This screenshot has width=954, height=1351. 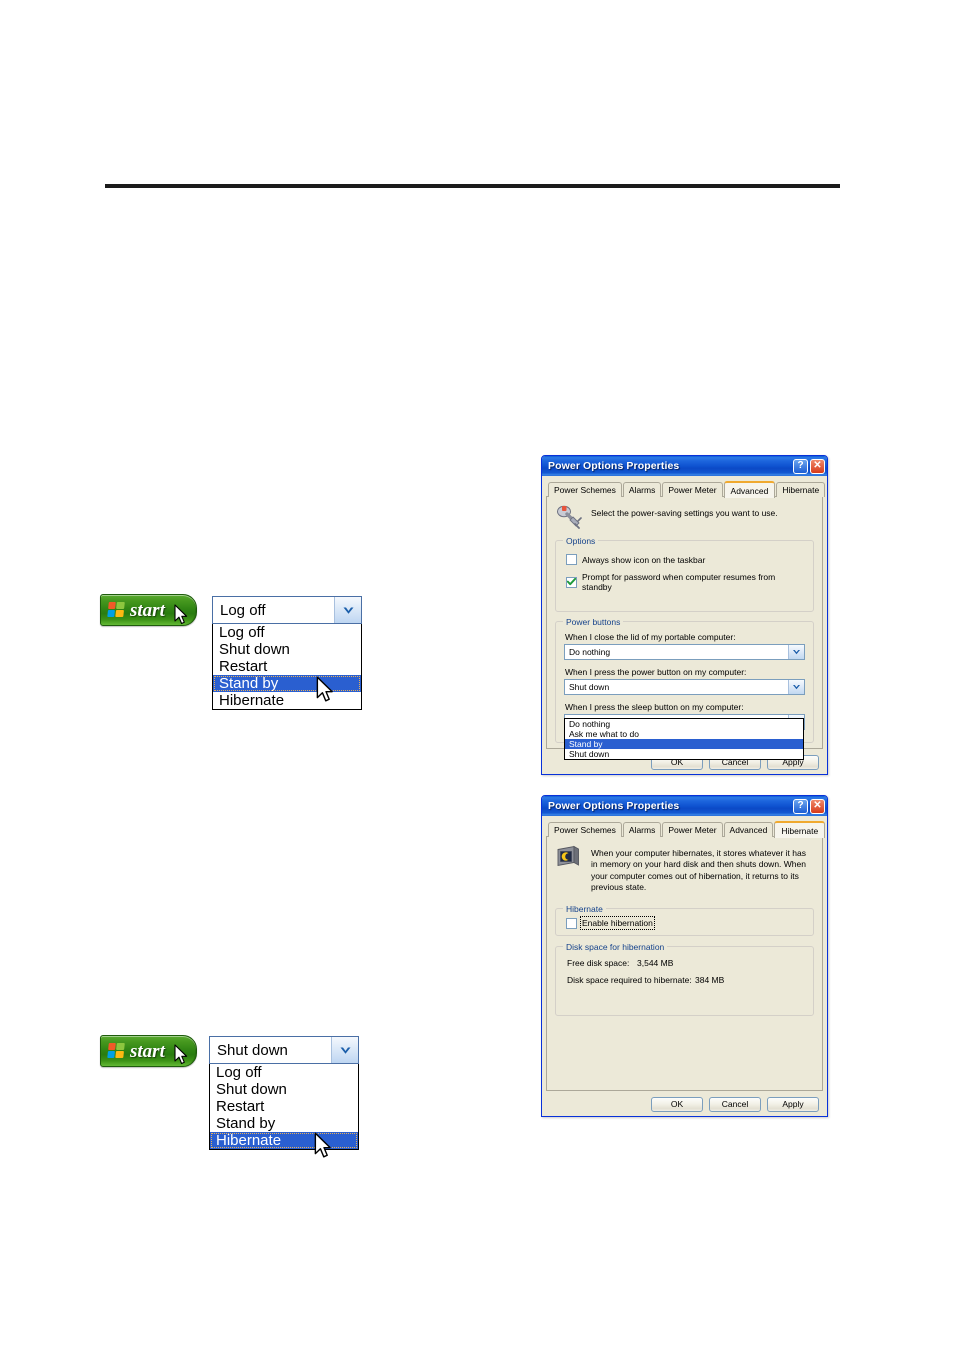 What do you see at coordinates (644, 559) in the screenshot?
I see `checkbox-label: Always show icon on the taskbar` at bounding box center [644, 559].